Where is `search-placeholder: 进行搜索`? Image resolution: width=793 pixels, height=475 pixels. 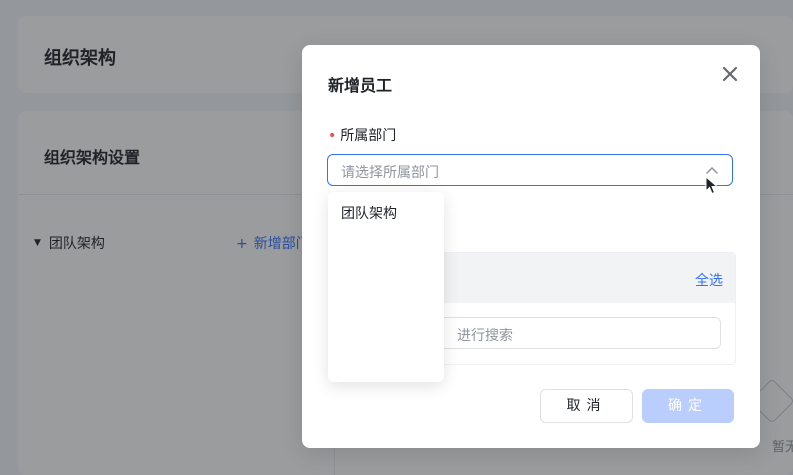
search-placeholder: 进行搜索 is located at coordinates (485, 336).